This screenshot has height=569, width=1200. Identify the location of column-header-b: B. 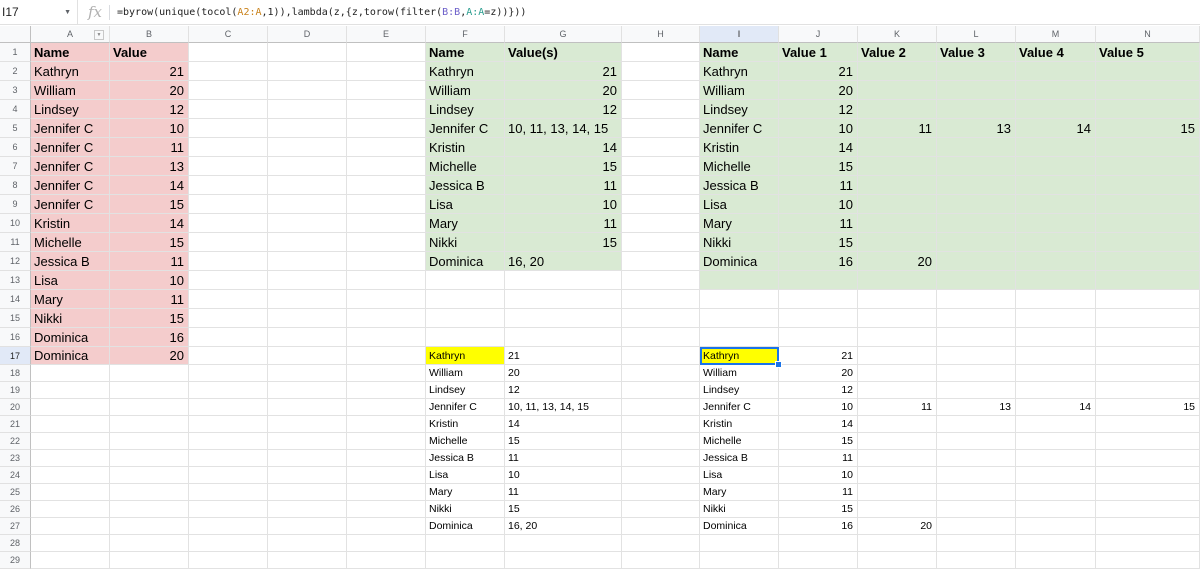
(149, 34).